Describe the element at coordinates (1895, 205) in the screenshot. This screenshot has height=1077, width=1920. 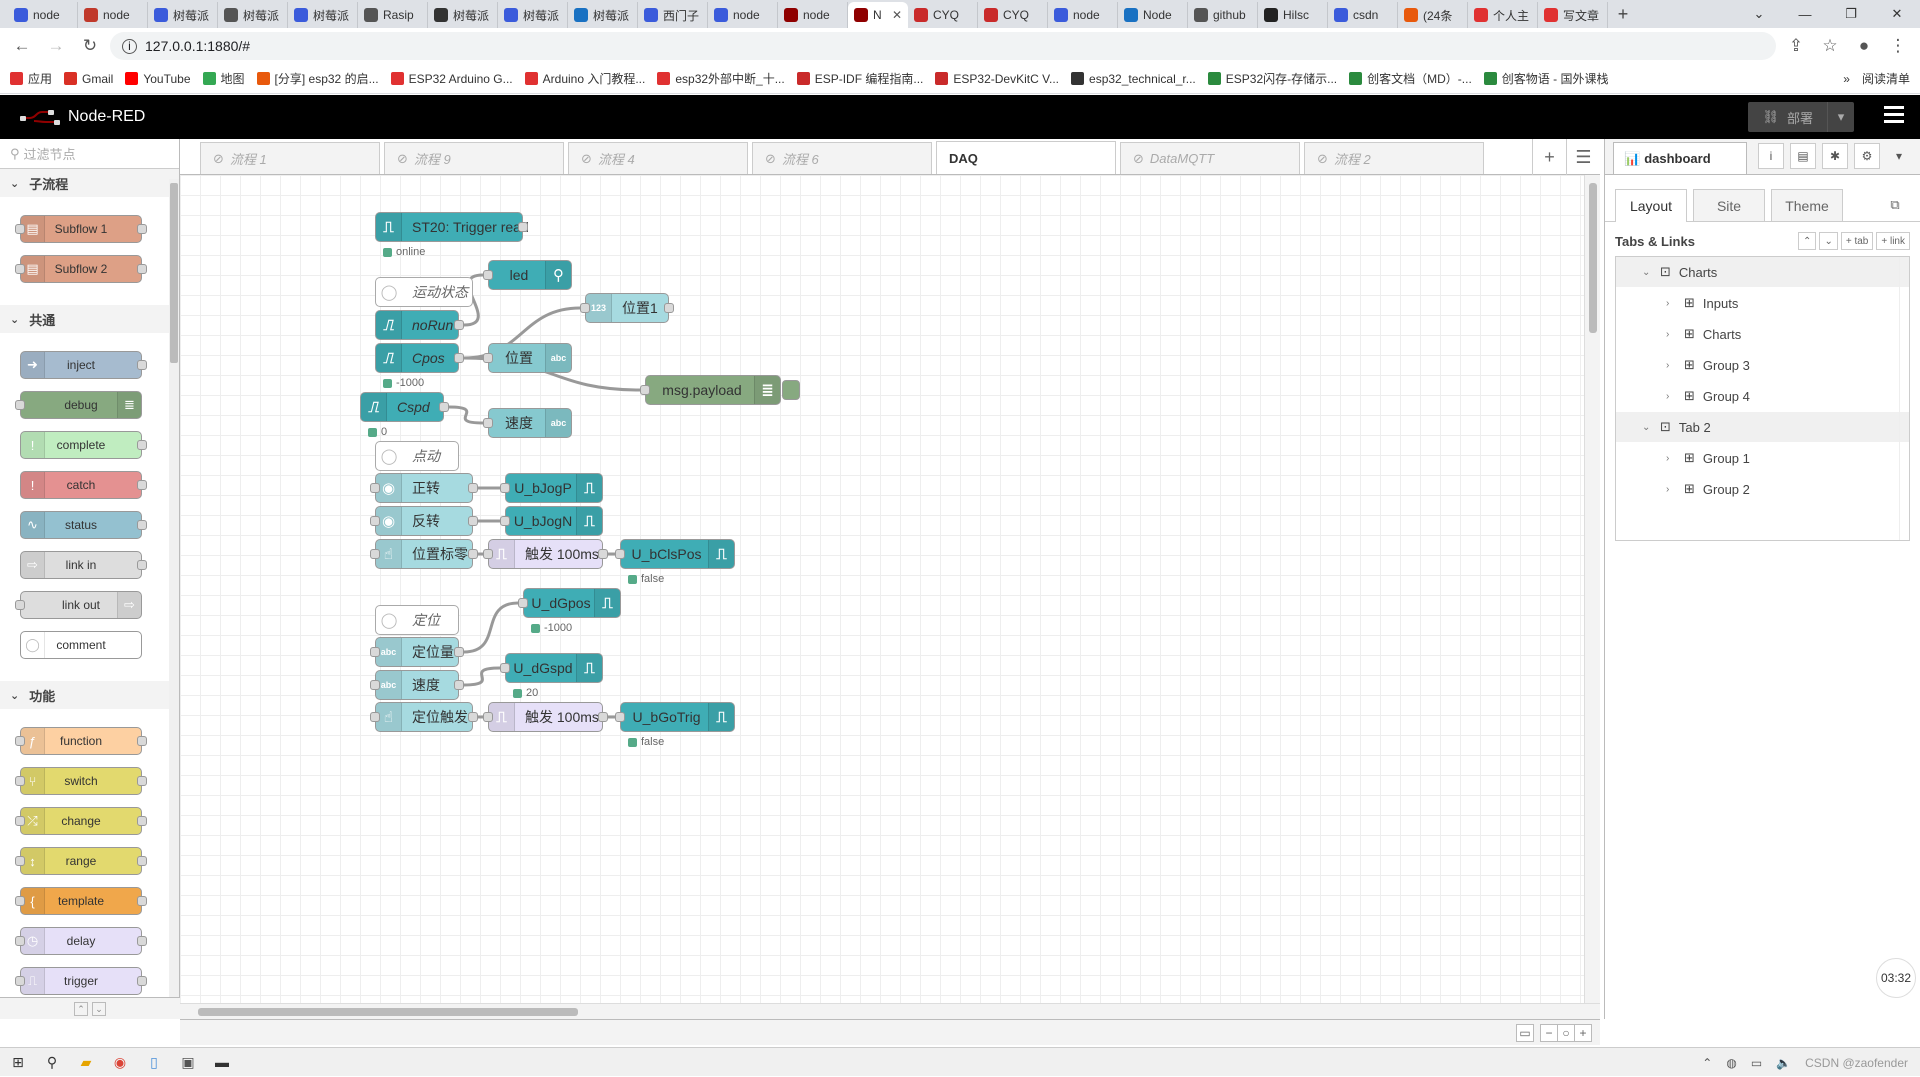
I see `external-link-icon: ⧉` at that location.